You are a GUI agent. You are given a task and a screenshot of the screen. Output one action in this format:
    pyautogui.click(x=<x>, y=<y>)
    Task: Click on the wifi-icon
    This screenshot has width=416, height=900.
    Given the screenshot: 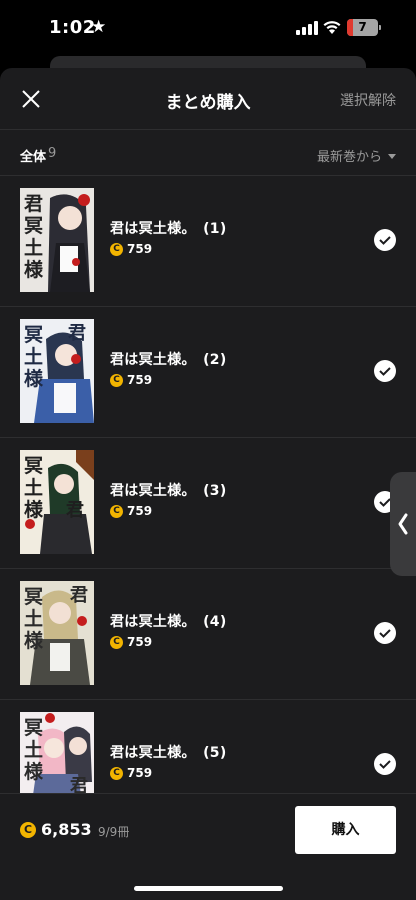 What is the action you would take?
    pyautogui.click(x=332, y=27)
    